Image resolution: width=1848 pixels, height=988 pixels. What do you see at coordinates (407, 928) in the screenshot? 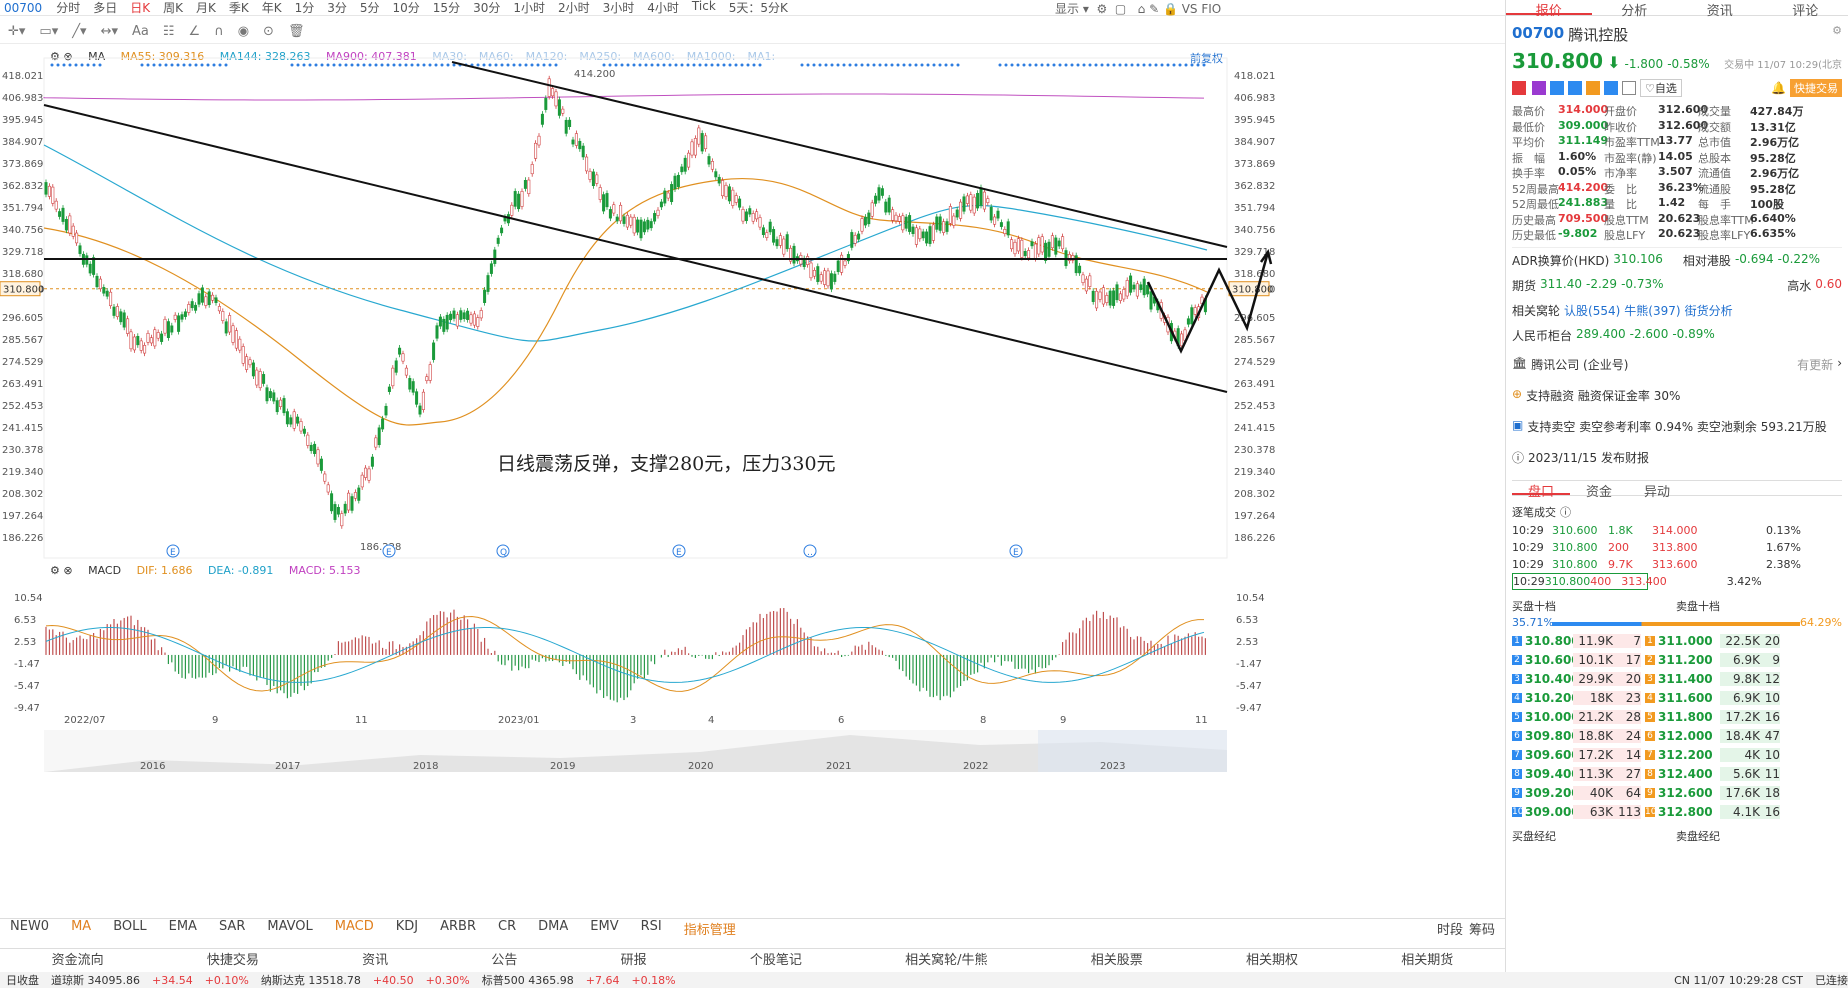
I see `indicator-7: KDJ` at bounding box center [407, 928].